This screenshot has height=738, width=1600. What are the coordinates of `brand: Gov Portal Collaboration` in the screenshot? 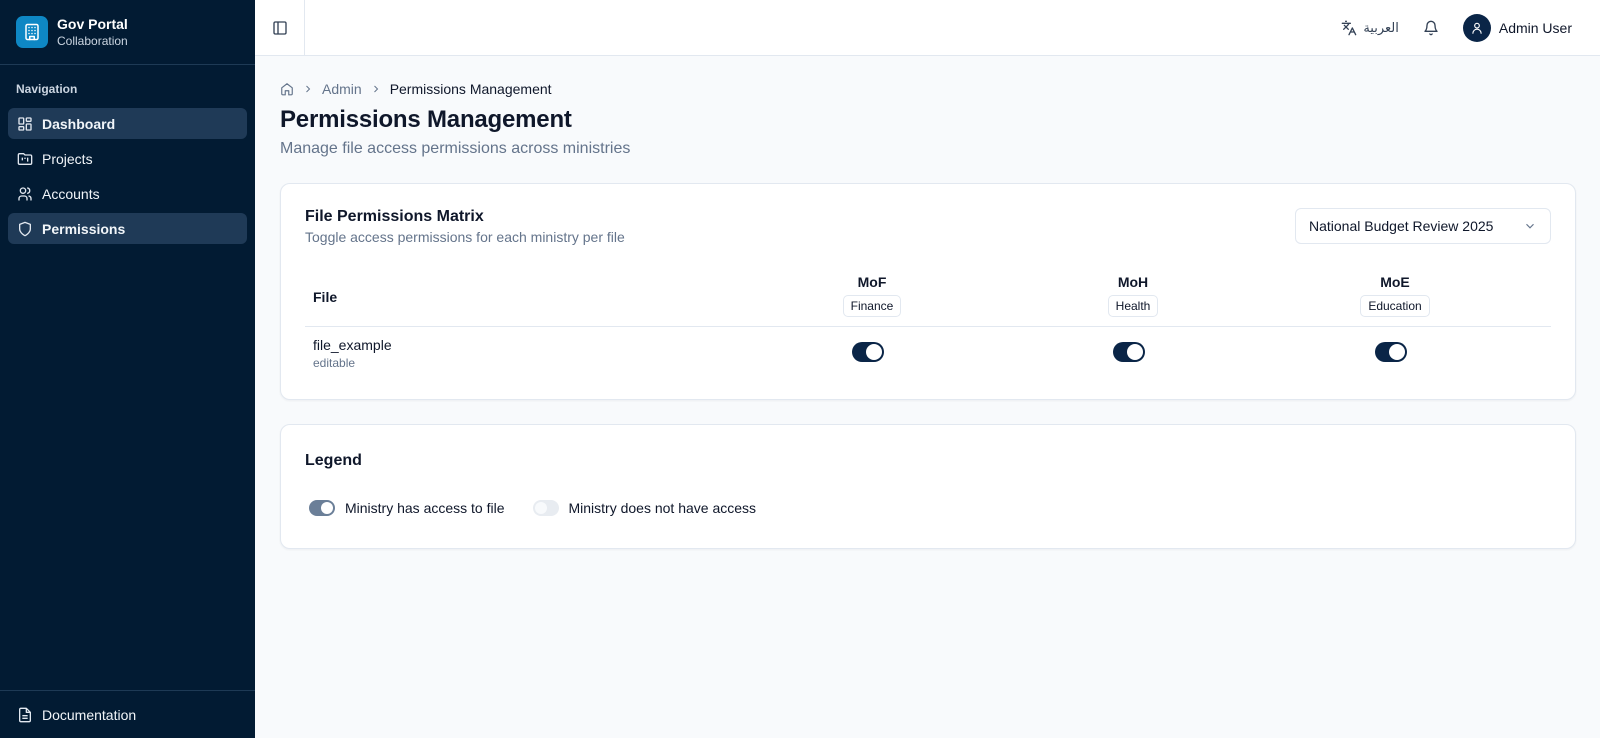 It's located at (127, 32).